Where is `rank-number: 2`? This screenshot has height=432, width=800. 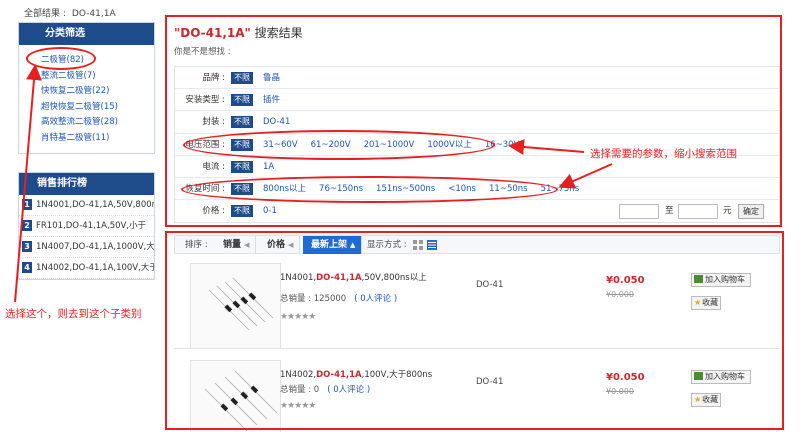
rank-number: 2 is located at coordinates (27, 225).